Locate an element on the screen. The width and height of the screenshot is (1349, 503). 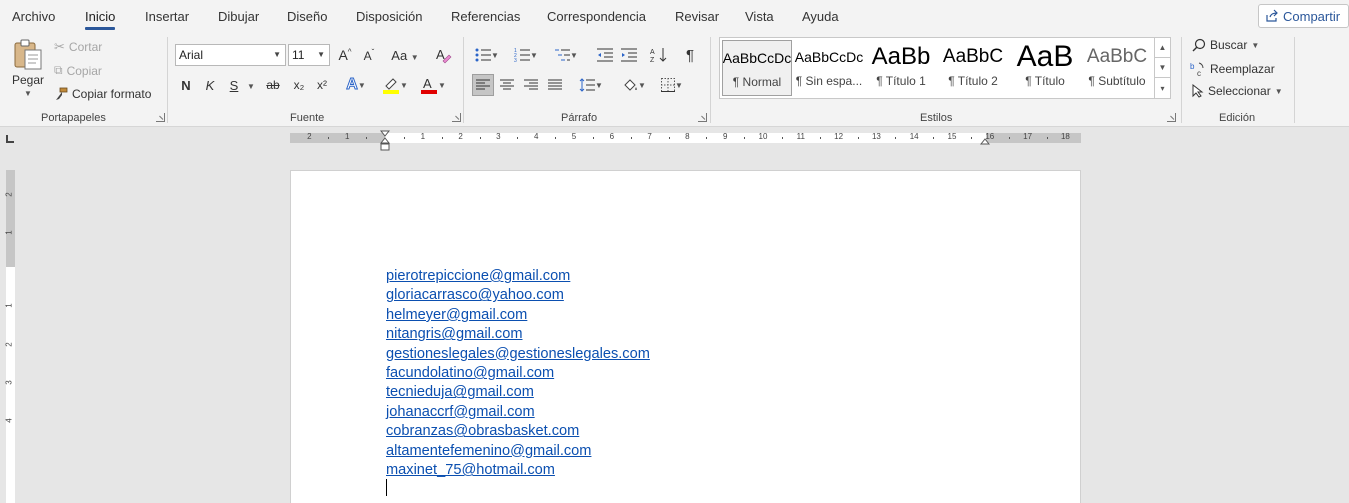
vertical-ruler: 2 1 1 2 3 4 is located at coordinates (9, 336).